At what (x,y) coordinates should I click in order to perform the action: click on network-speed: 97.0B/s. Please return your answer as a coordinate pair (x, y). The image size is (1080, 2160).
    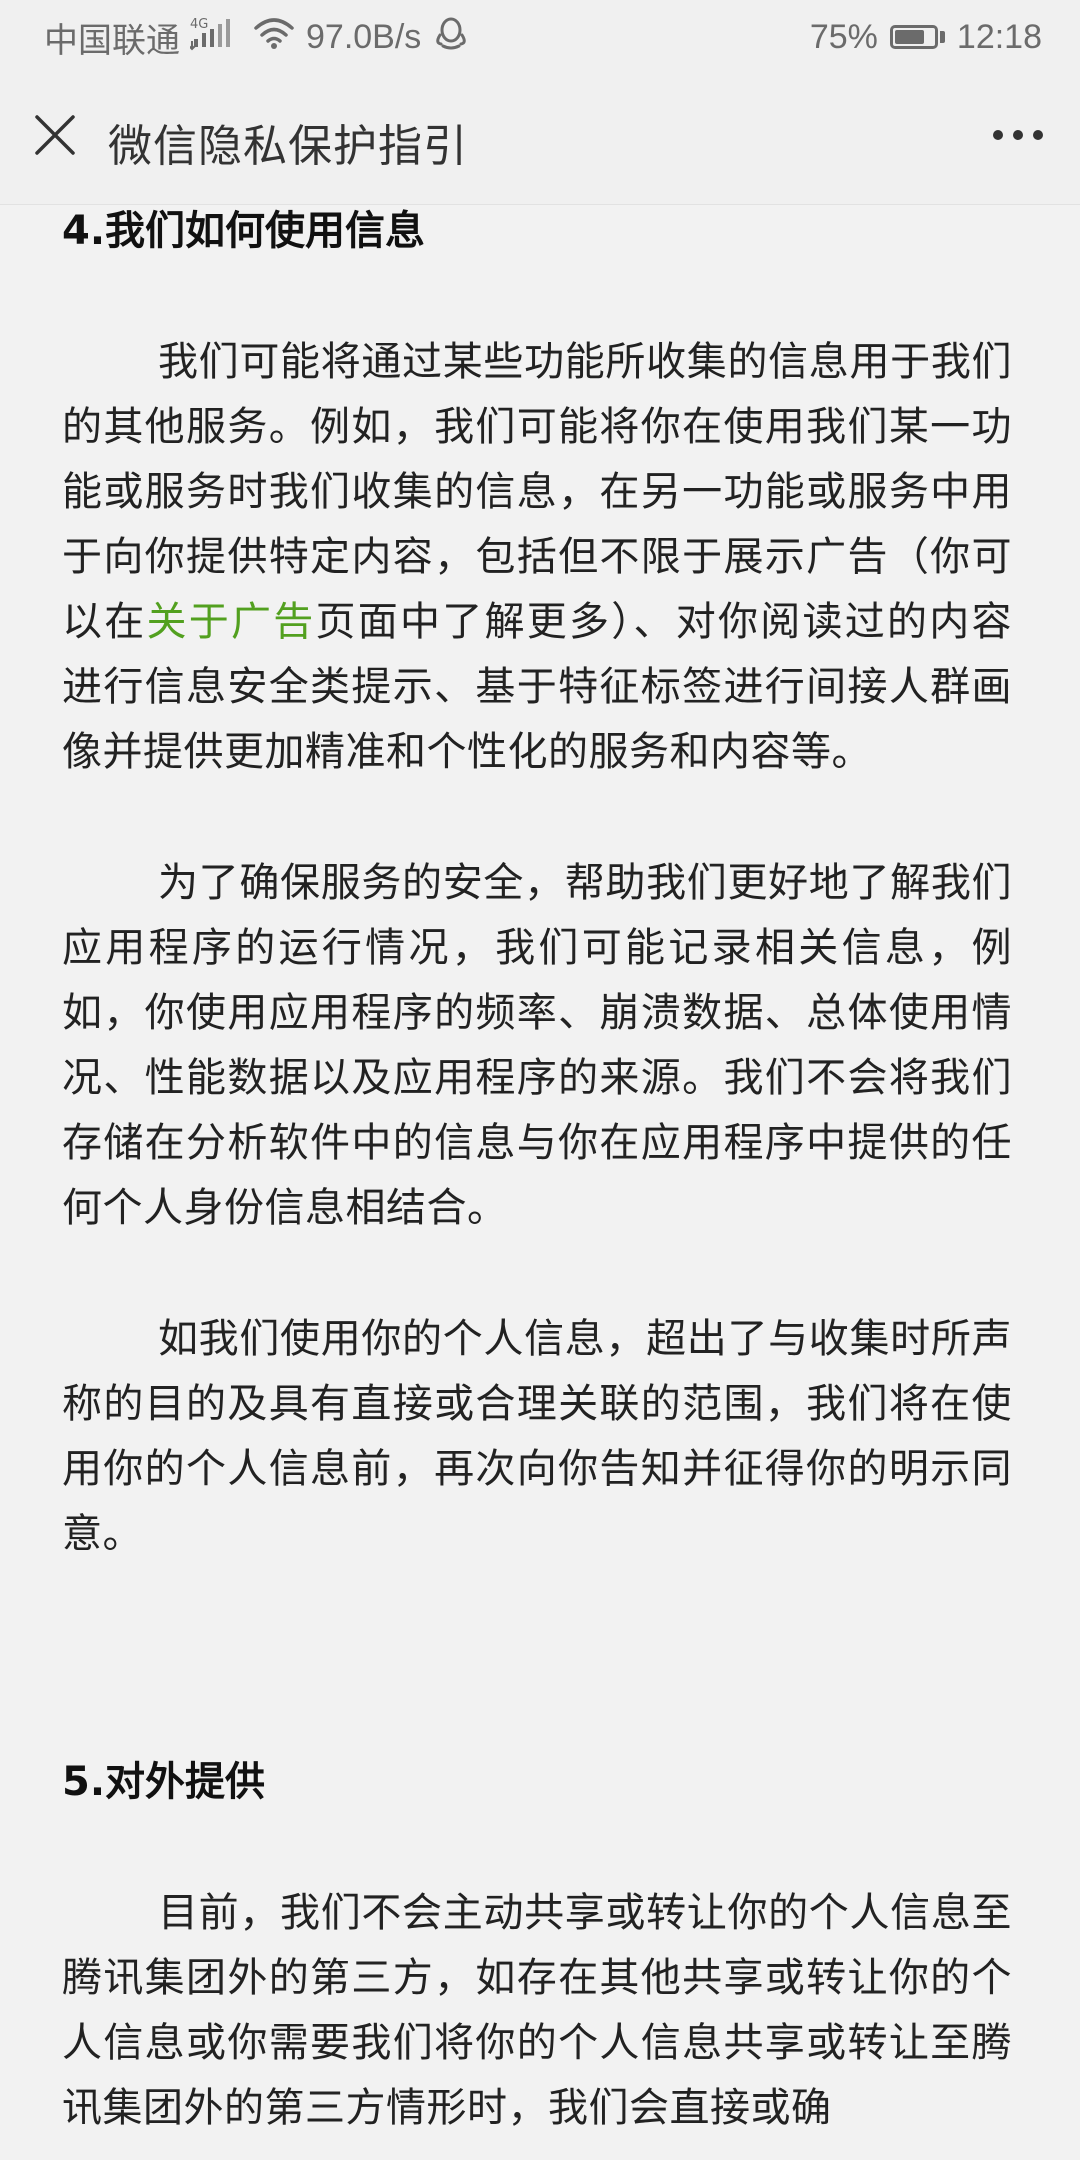
    Looking at the image, I should click on (364, 36).